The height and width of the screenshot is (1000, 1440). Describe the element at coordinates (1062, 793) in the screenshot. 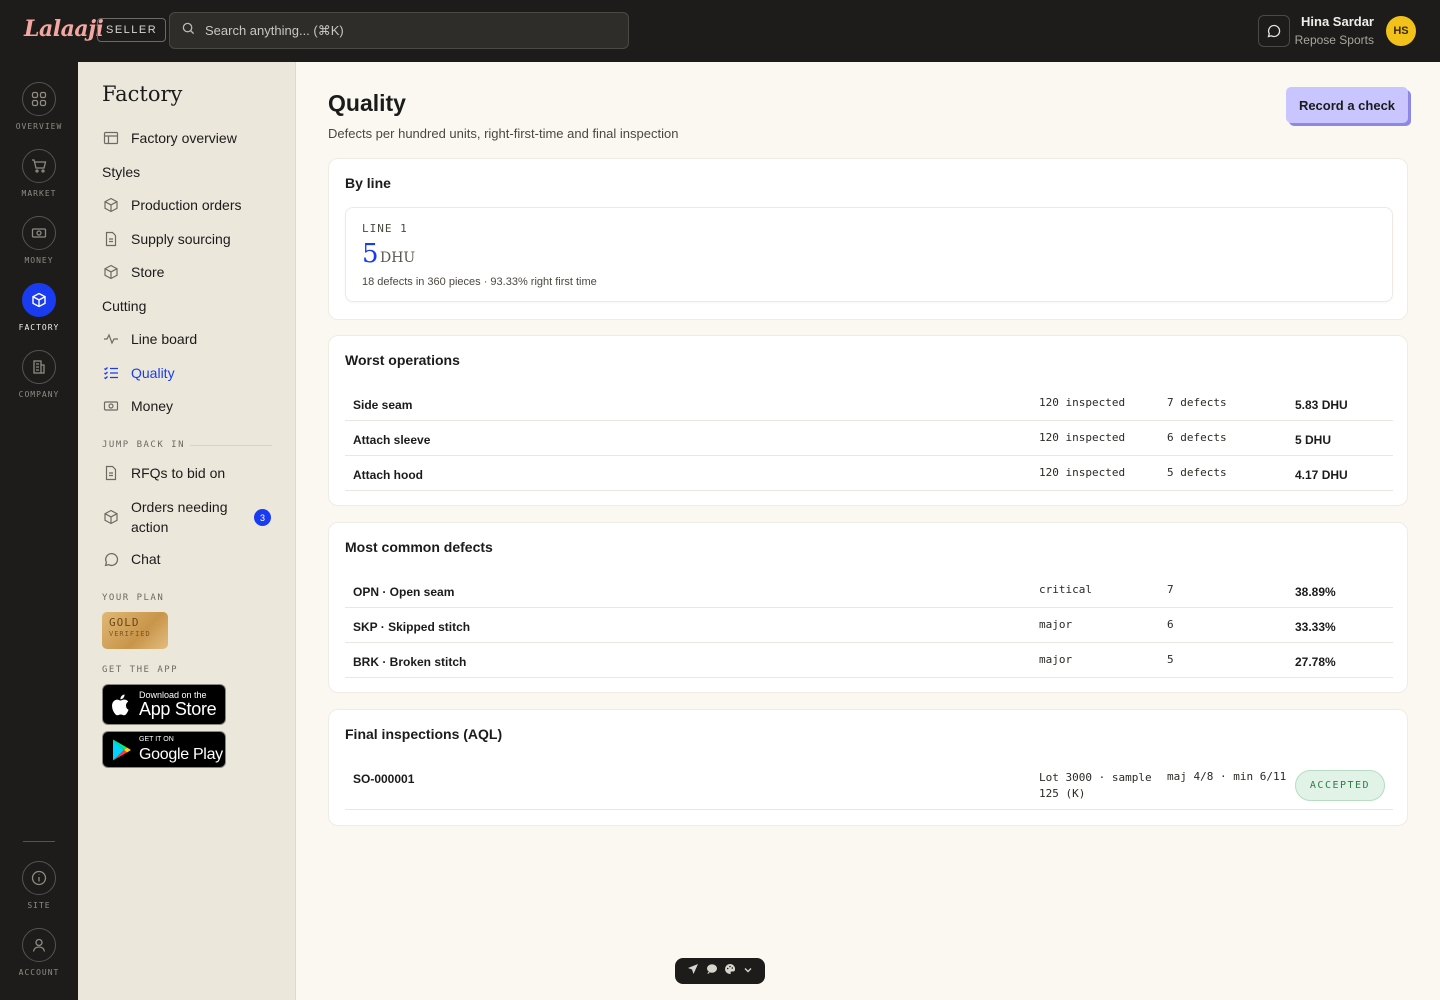

I see `lot-line-2: 125 (K)` at that location.